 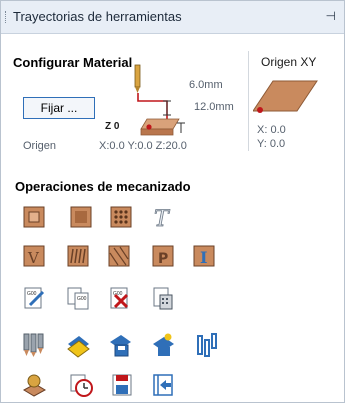 I want to click on material-heading: Configurar Material, so click(x=73, y=62).